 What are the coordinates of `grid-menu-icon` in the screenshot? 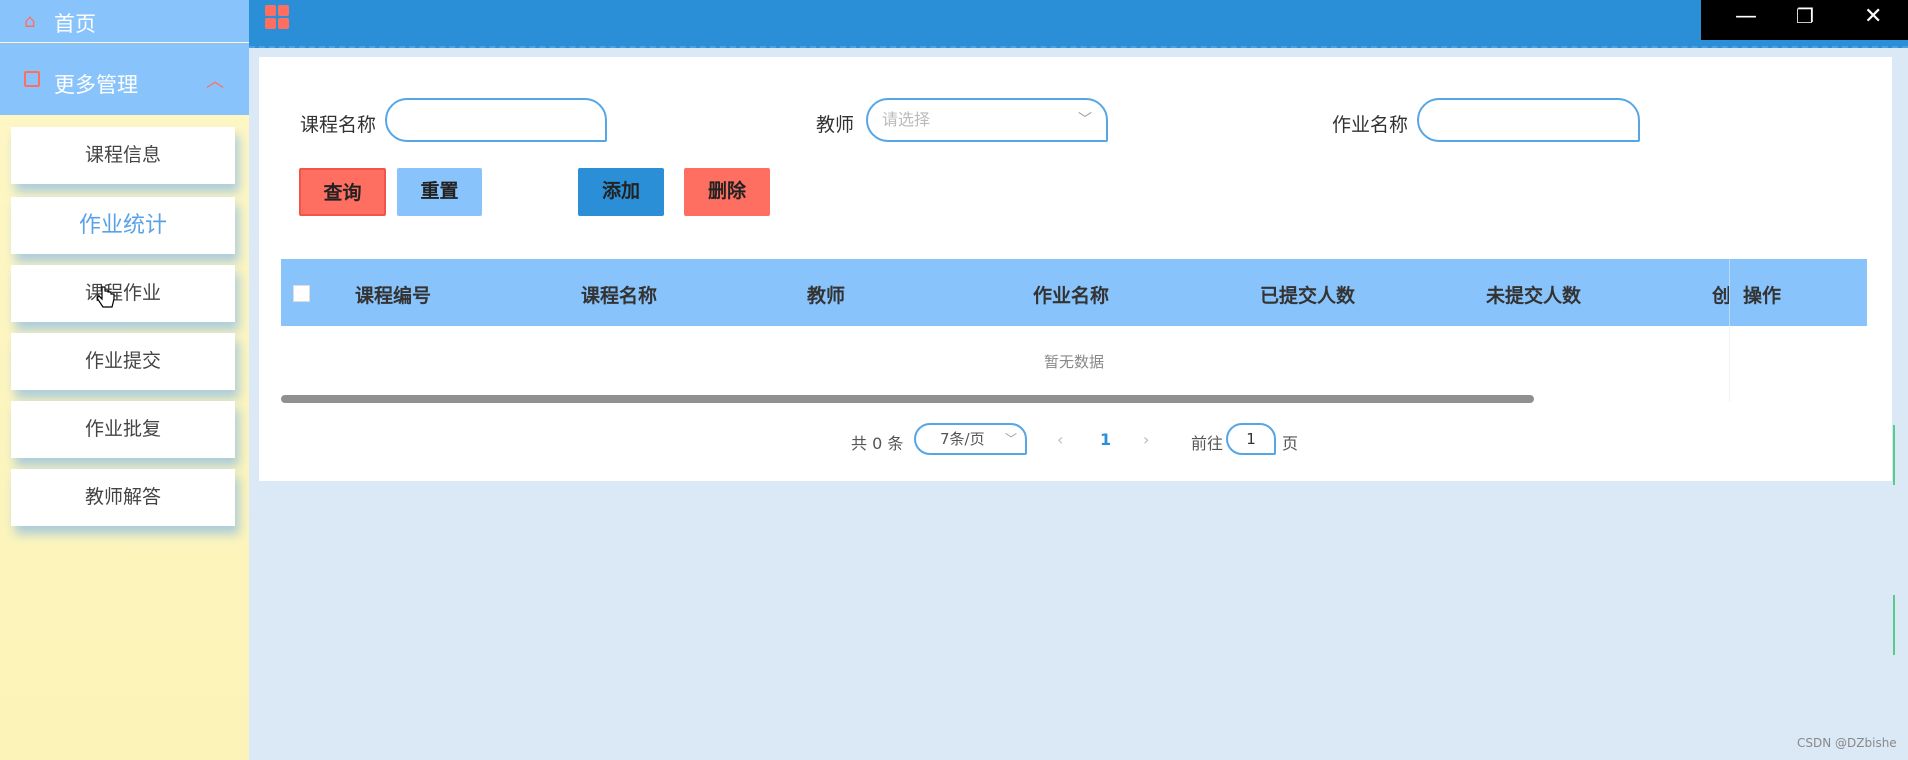 It's located at (278, 18).